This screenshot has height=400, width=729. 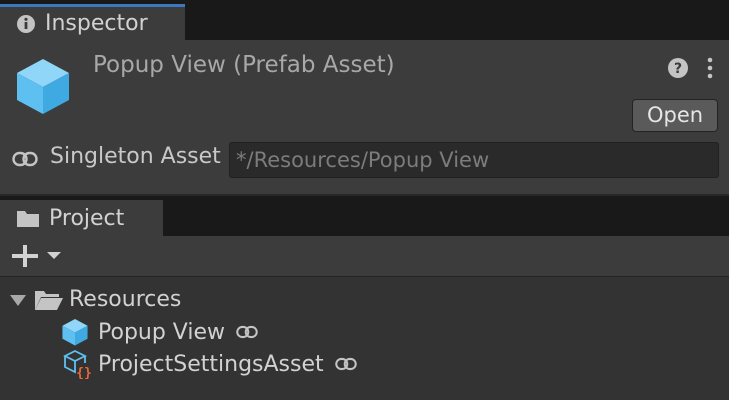 I want to click on project-tab-bar: Project, so click(x=364, y=216).